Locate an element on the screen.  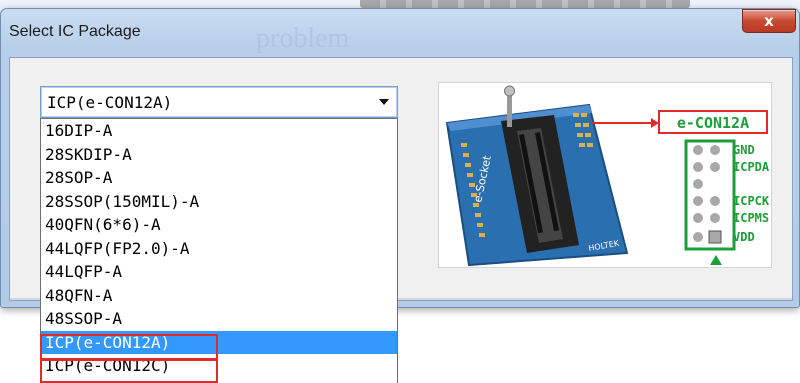
connector-label: e-CON12A is located at coordinates (713, 123).